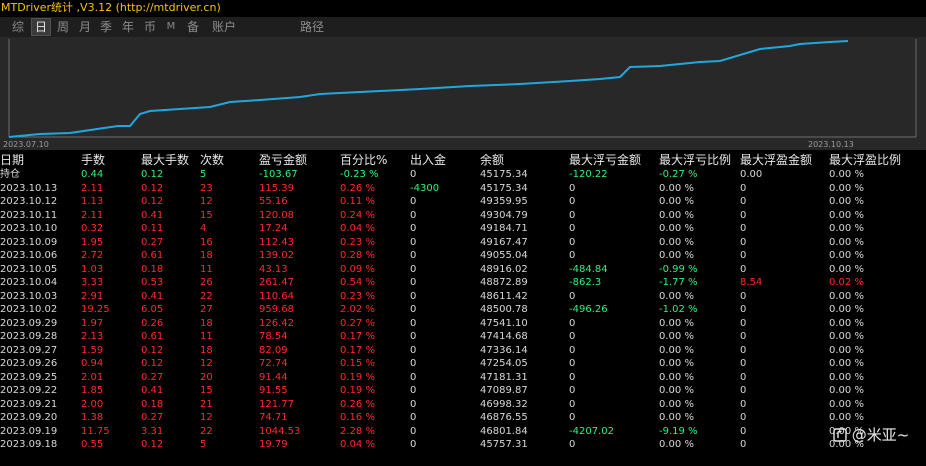 This screenshot has width=926, height=466. What do you see at coordinates (106, 27) in the screenshot?
I see `tab-quarter: 季` at bounding box center [106, 27].